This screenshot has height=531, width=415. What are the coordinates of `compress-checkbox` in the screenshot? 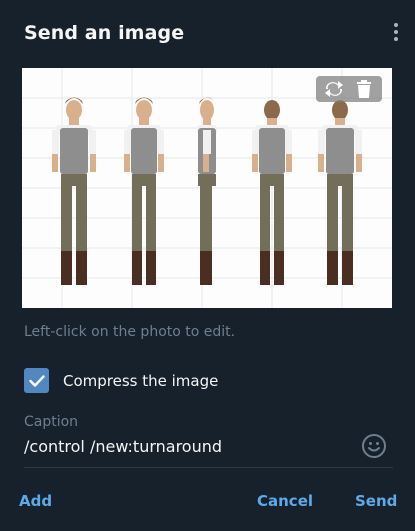 It's located at (36, 380).